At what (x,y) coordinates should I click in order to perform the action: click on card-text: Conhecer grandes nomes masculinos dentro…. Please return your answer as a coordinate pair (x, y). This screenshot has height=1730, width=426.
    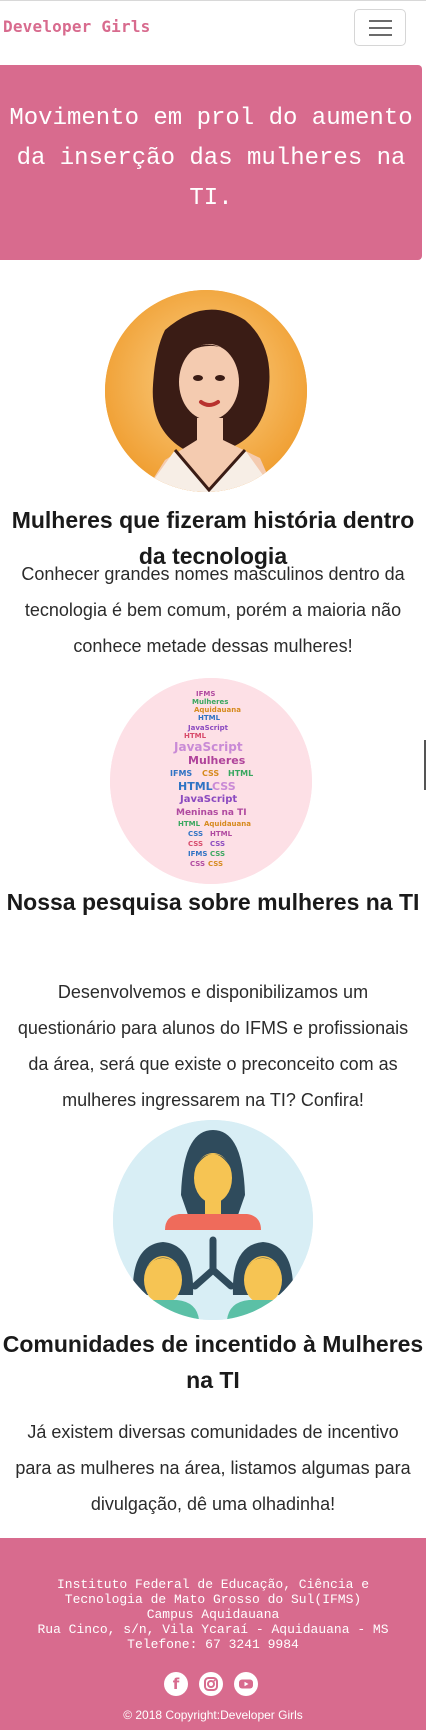
    Looking at the image, I should click on (213, 610).